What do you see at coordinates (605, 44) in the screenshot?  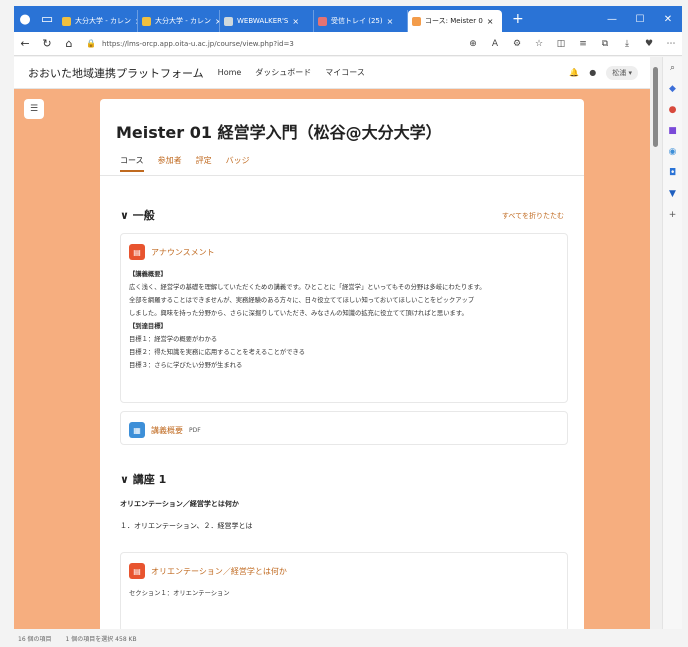 I see `collections-icon: ⧉` at bounding box center [605, 44].